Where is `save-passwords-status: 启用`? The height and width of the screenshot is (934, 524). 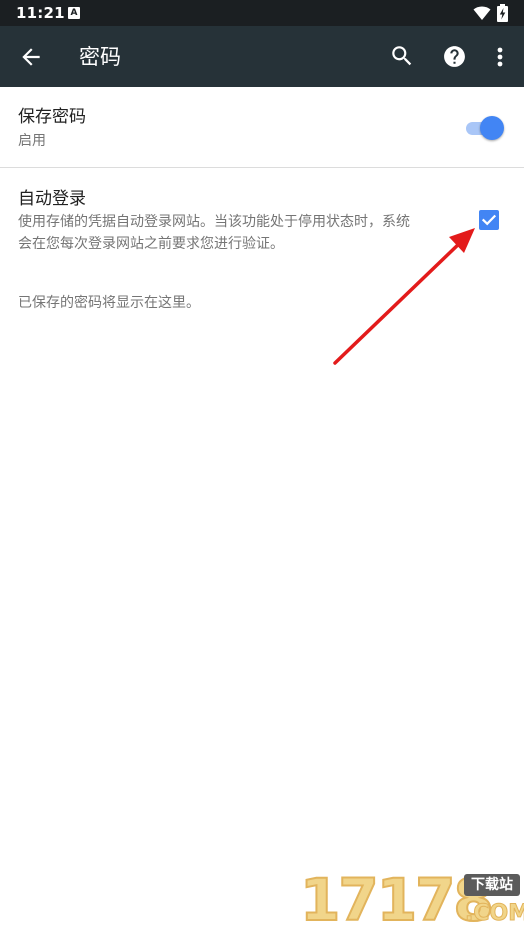
save-passwords-status: 启用 is located at coordinates (32, 141).